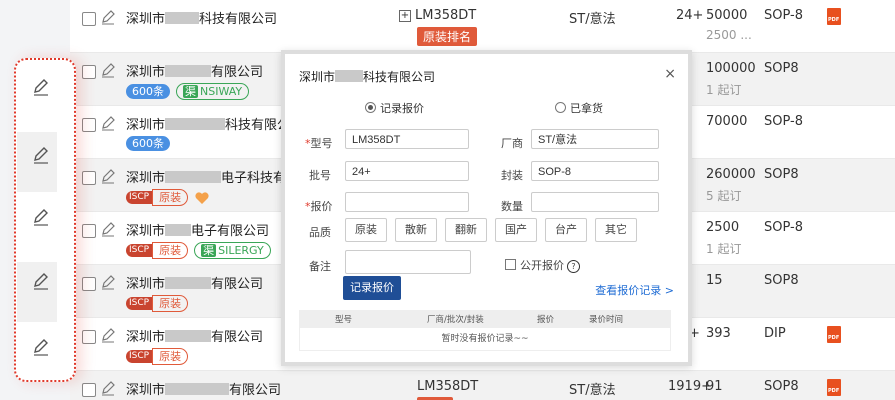 Image resolution: width=895 pixels, height=400 pixels. I want to click on qty-cell: 50000, so click(727, 15).